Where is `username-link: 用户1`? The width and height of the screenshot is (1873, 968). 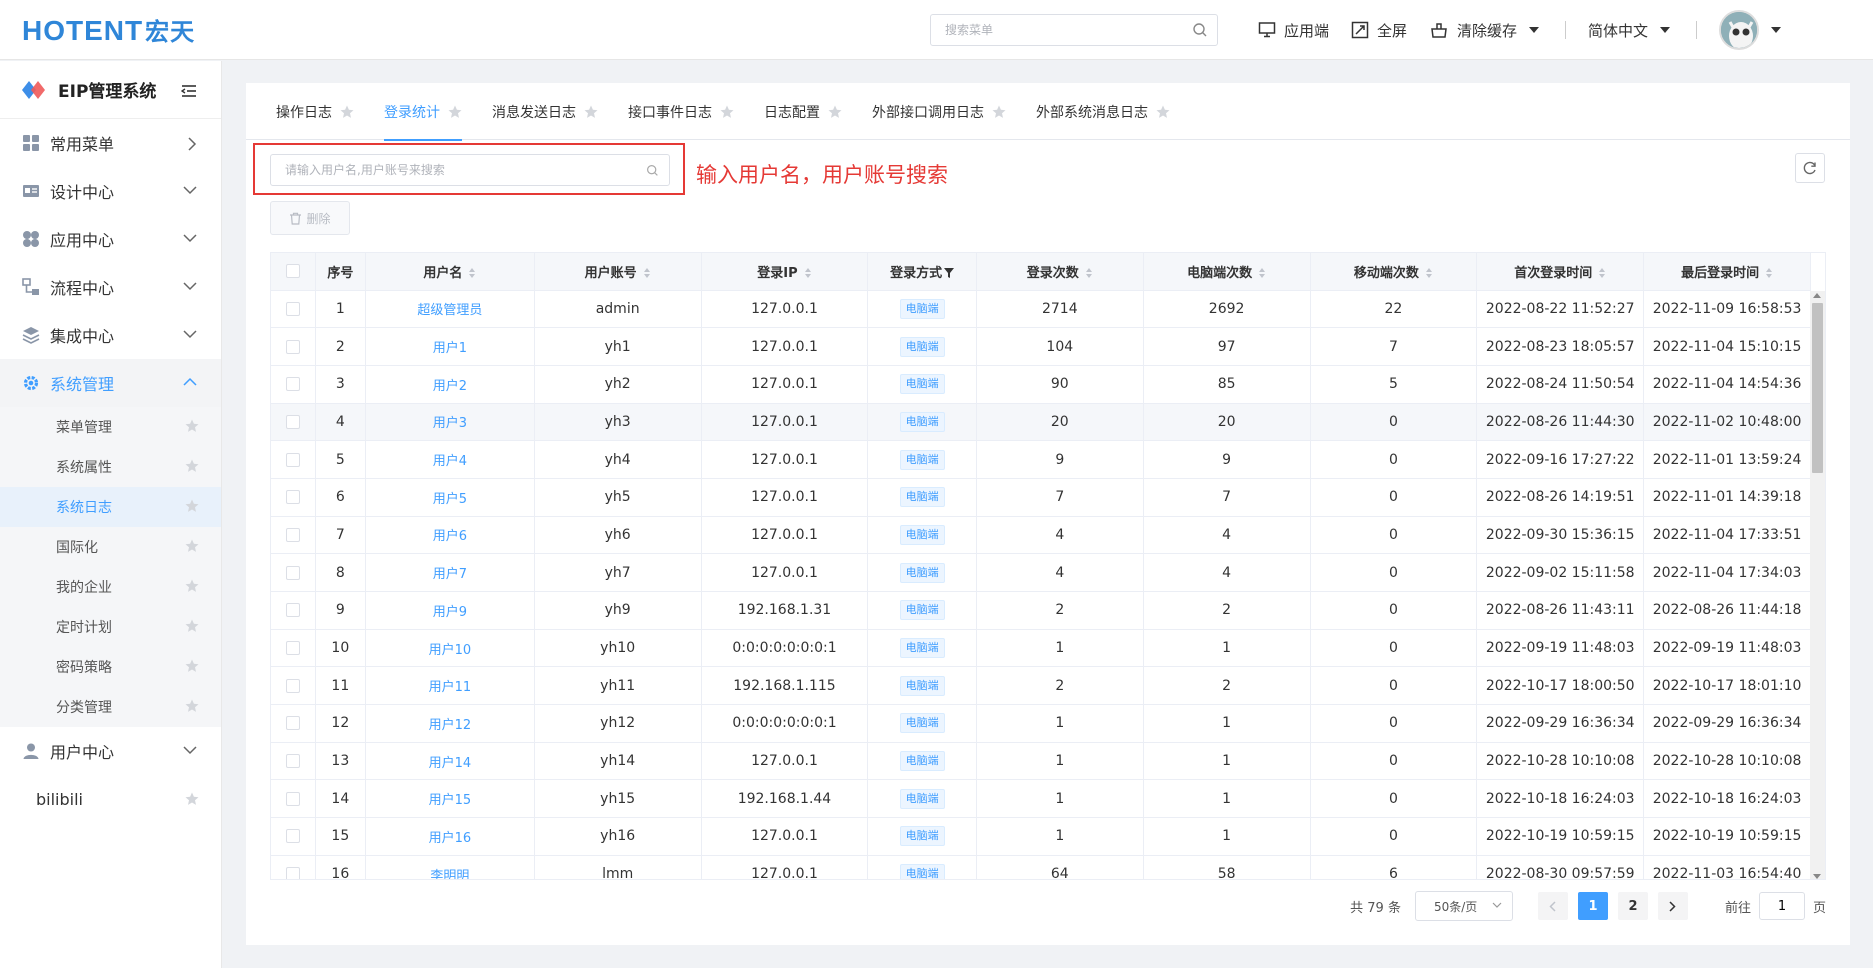
username-link: 用户1 is located at coordinates (450, 348).